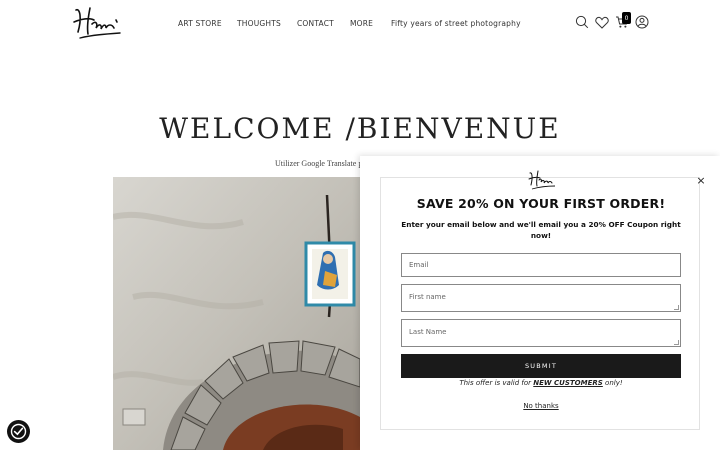  I want to click on heart-icon, so click(602, 22).